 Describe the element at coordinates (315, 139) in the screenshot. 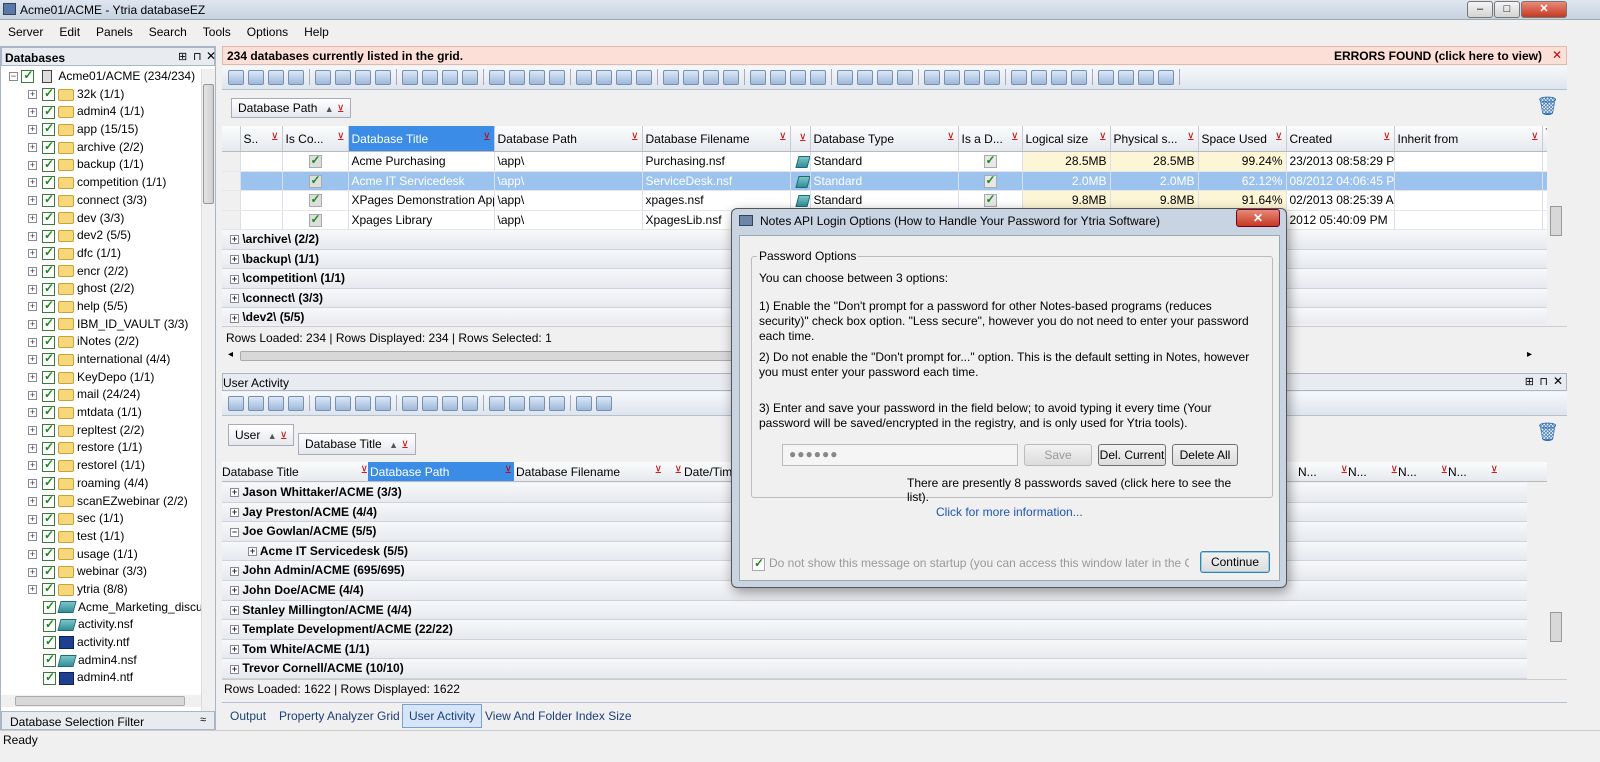

I see `col-header: Is Co... ⊻` at that location.